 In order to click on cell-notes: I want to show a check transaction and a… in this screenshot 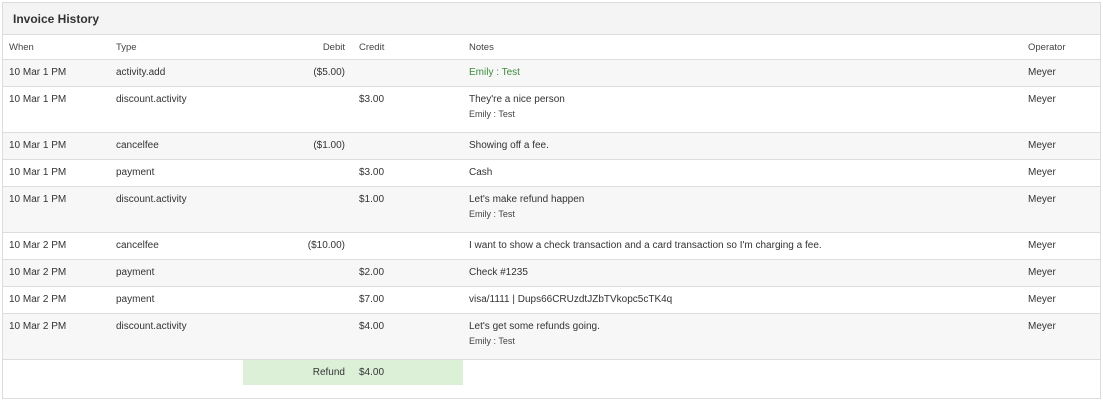, I will do `click(645, 246)`.